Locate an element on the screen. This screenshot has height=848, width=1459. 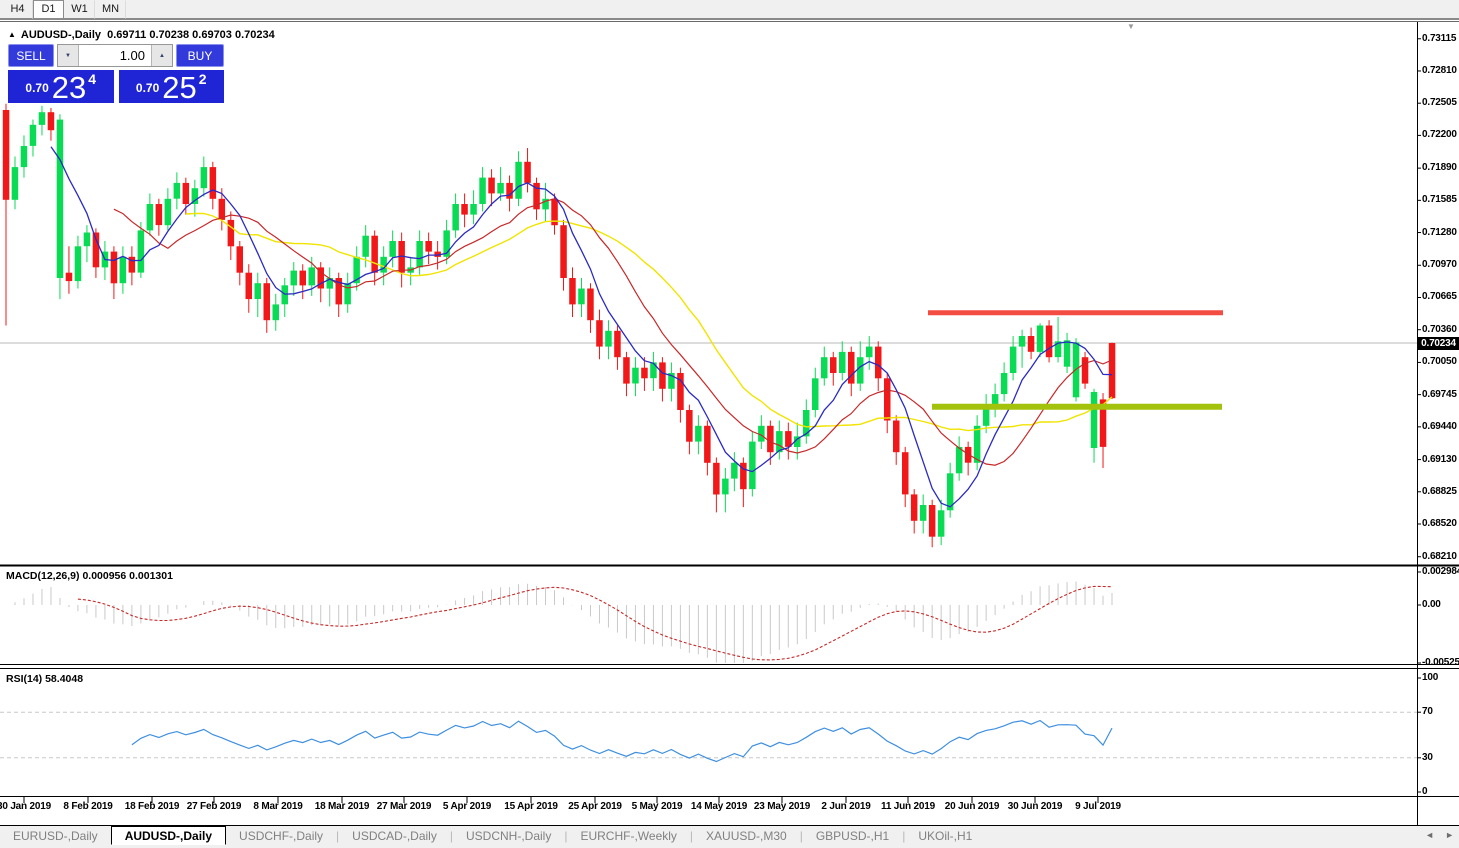
symbol-tab-usdcnh: USDCNH-,Daily is located at coordinates (508, 835).